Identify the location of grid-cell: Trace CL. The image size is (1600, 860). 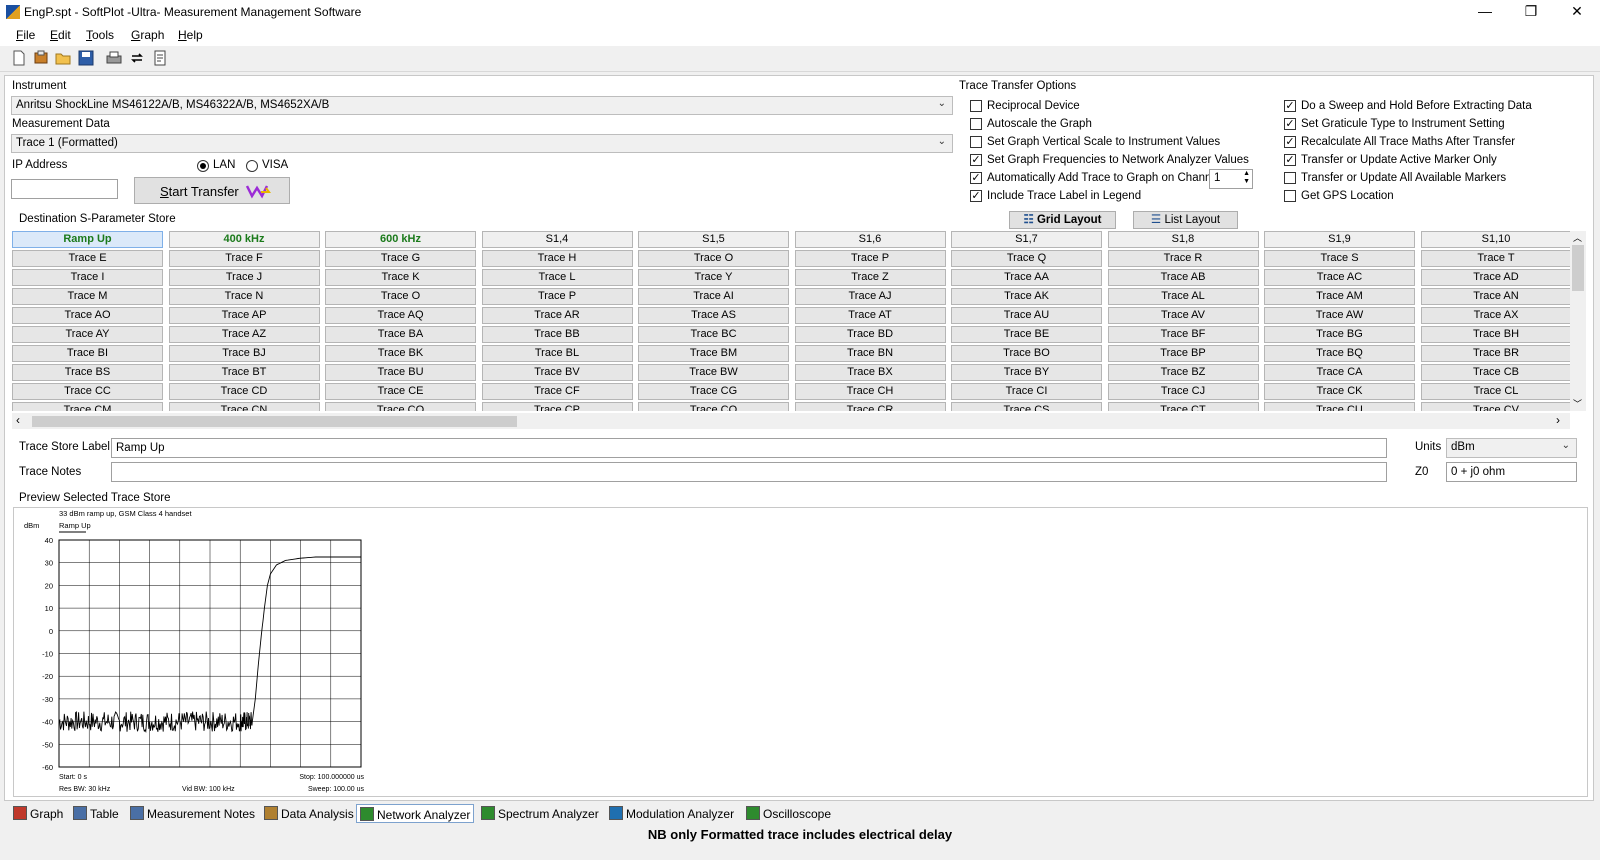
(1495, 391).